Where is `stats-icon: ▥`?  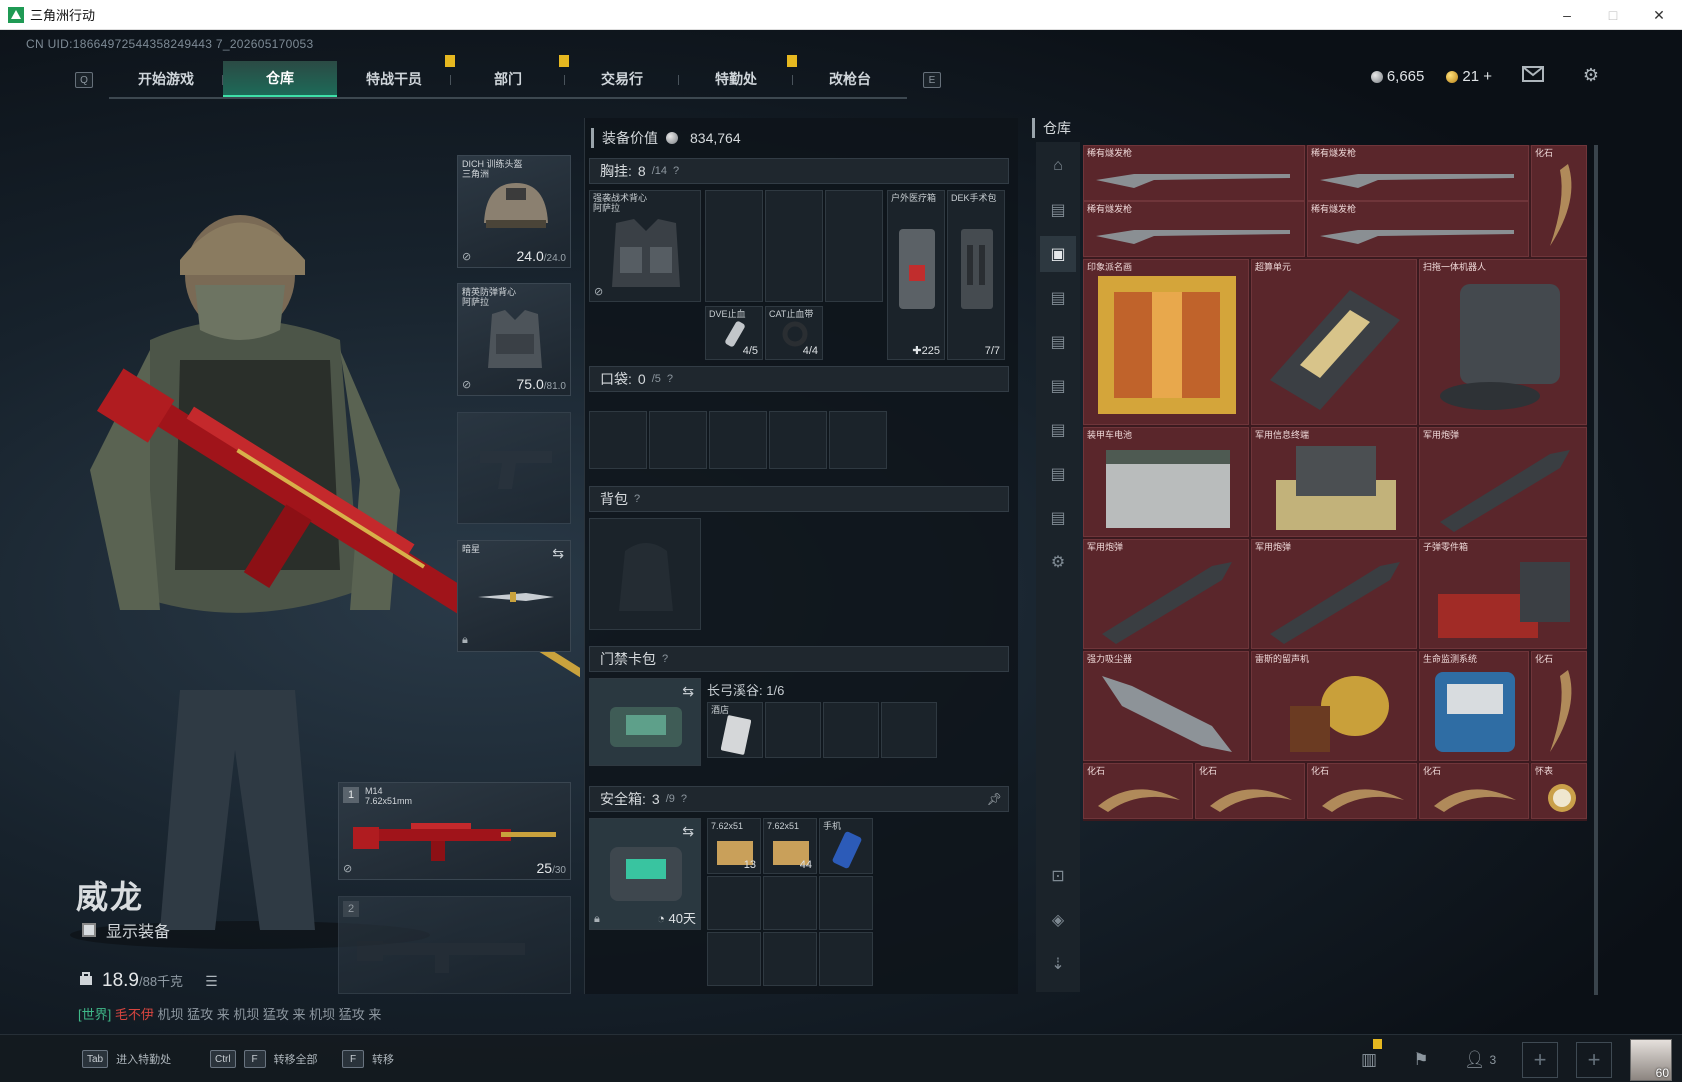 stats-icon: ▥ is located at coordinates (1369, 1058).